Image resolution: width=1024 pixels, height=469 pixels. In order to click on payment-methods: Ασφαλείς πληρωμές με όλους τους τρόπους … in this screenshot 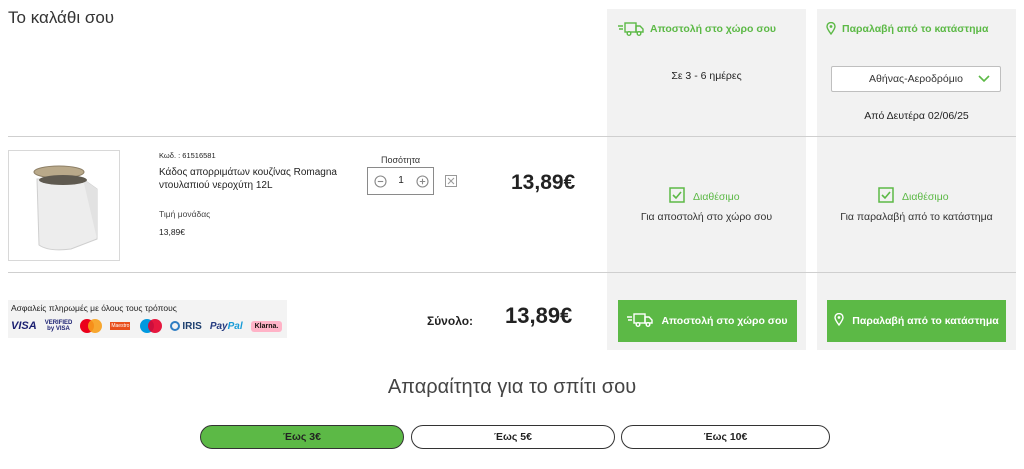, I will do `click(147, 319)`.